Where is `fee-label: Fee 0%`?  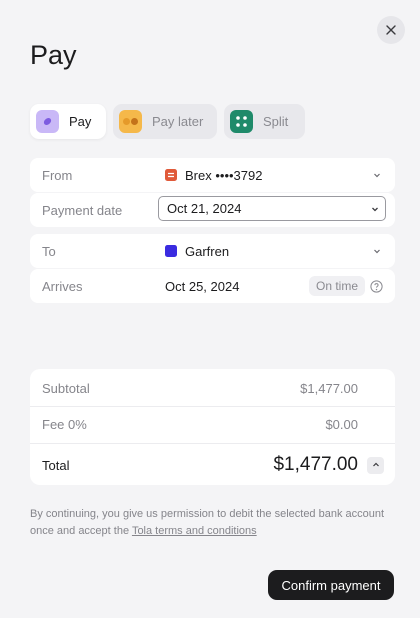
fee-label: Fee 0% is located at coordinates (64, 424).